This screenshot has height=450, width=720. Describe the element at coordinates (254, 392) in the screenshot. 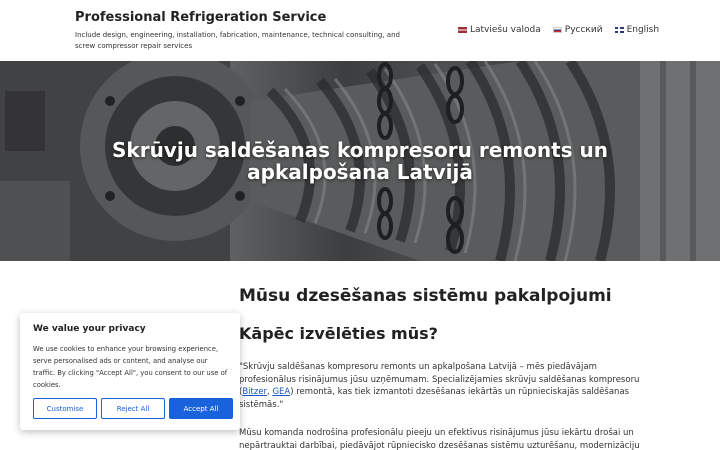

I see `bitzer-link: Bitzer` at that location.